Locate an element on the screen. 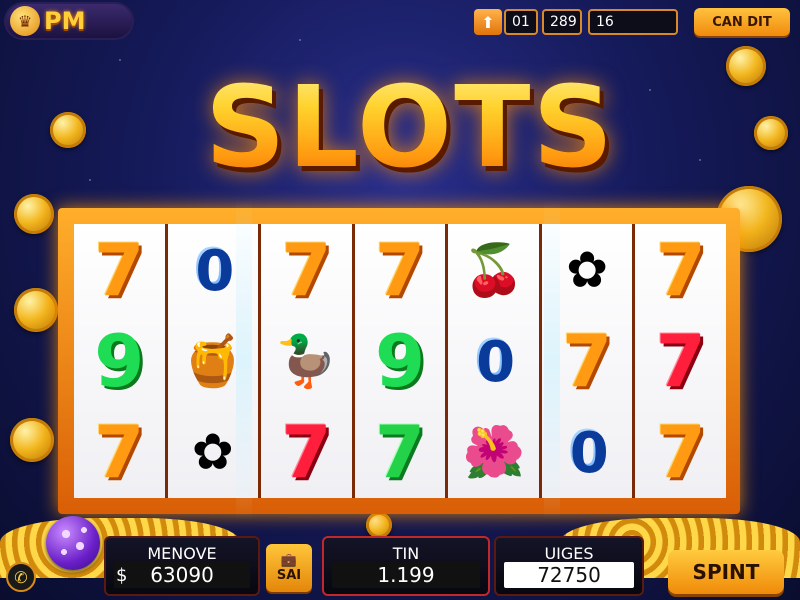 Image resolution: width=800 pixels, height=600 pixels. stat-gems: 289 is located at coordinates (562, 22).